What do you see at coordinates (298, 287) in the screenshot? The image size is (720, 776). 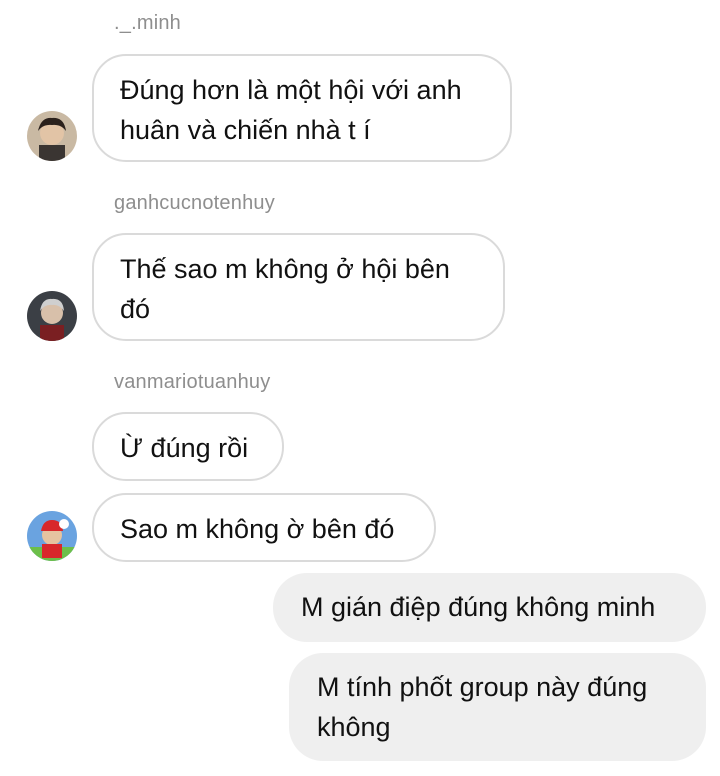 I see `message-bubble: Thế sao m không ở hội bên đó` at bounding box center [298, 287].